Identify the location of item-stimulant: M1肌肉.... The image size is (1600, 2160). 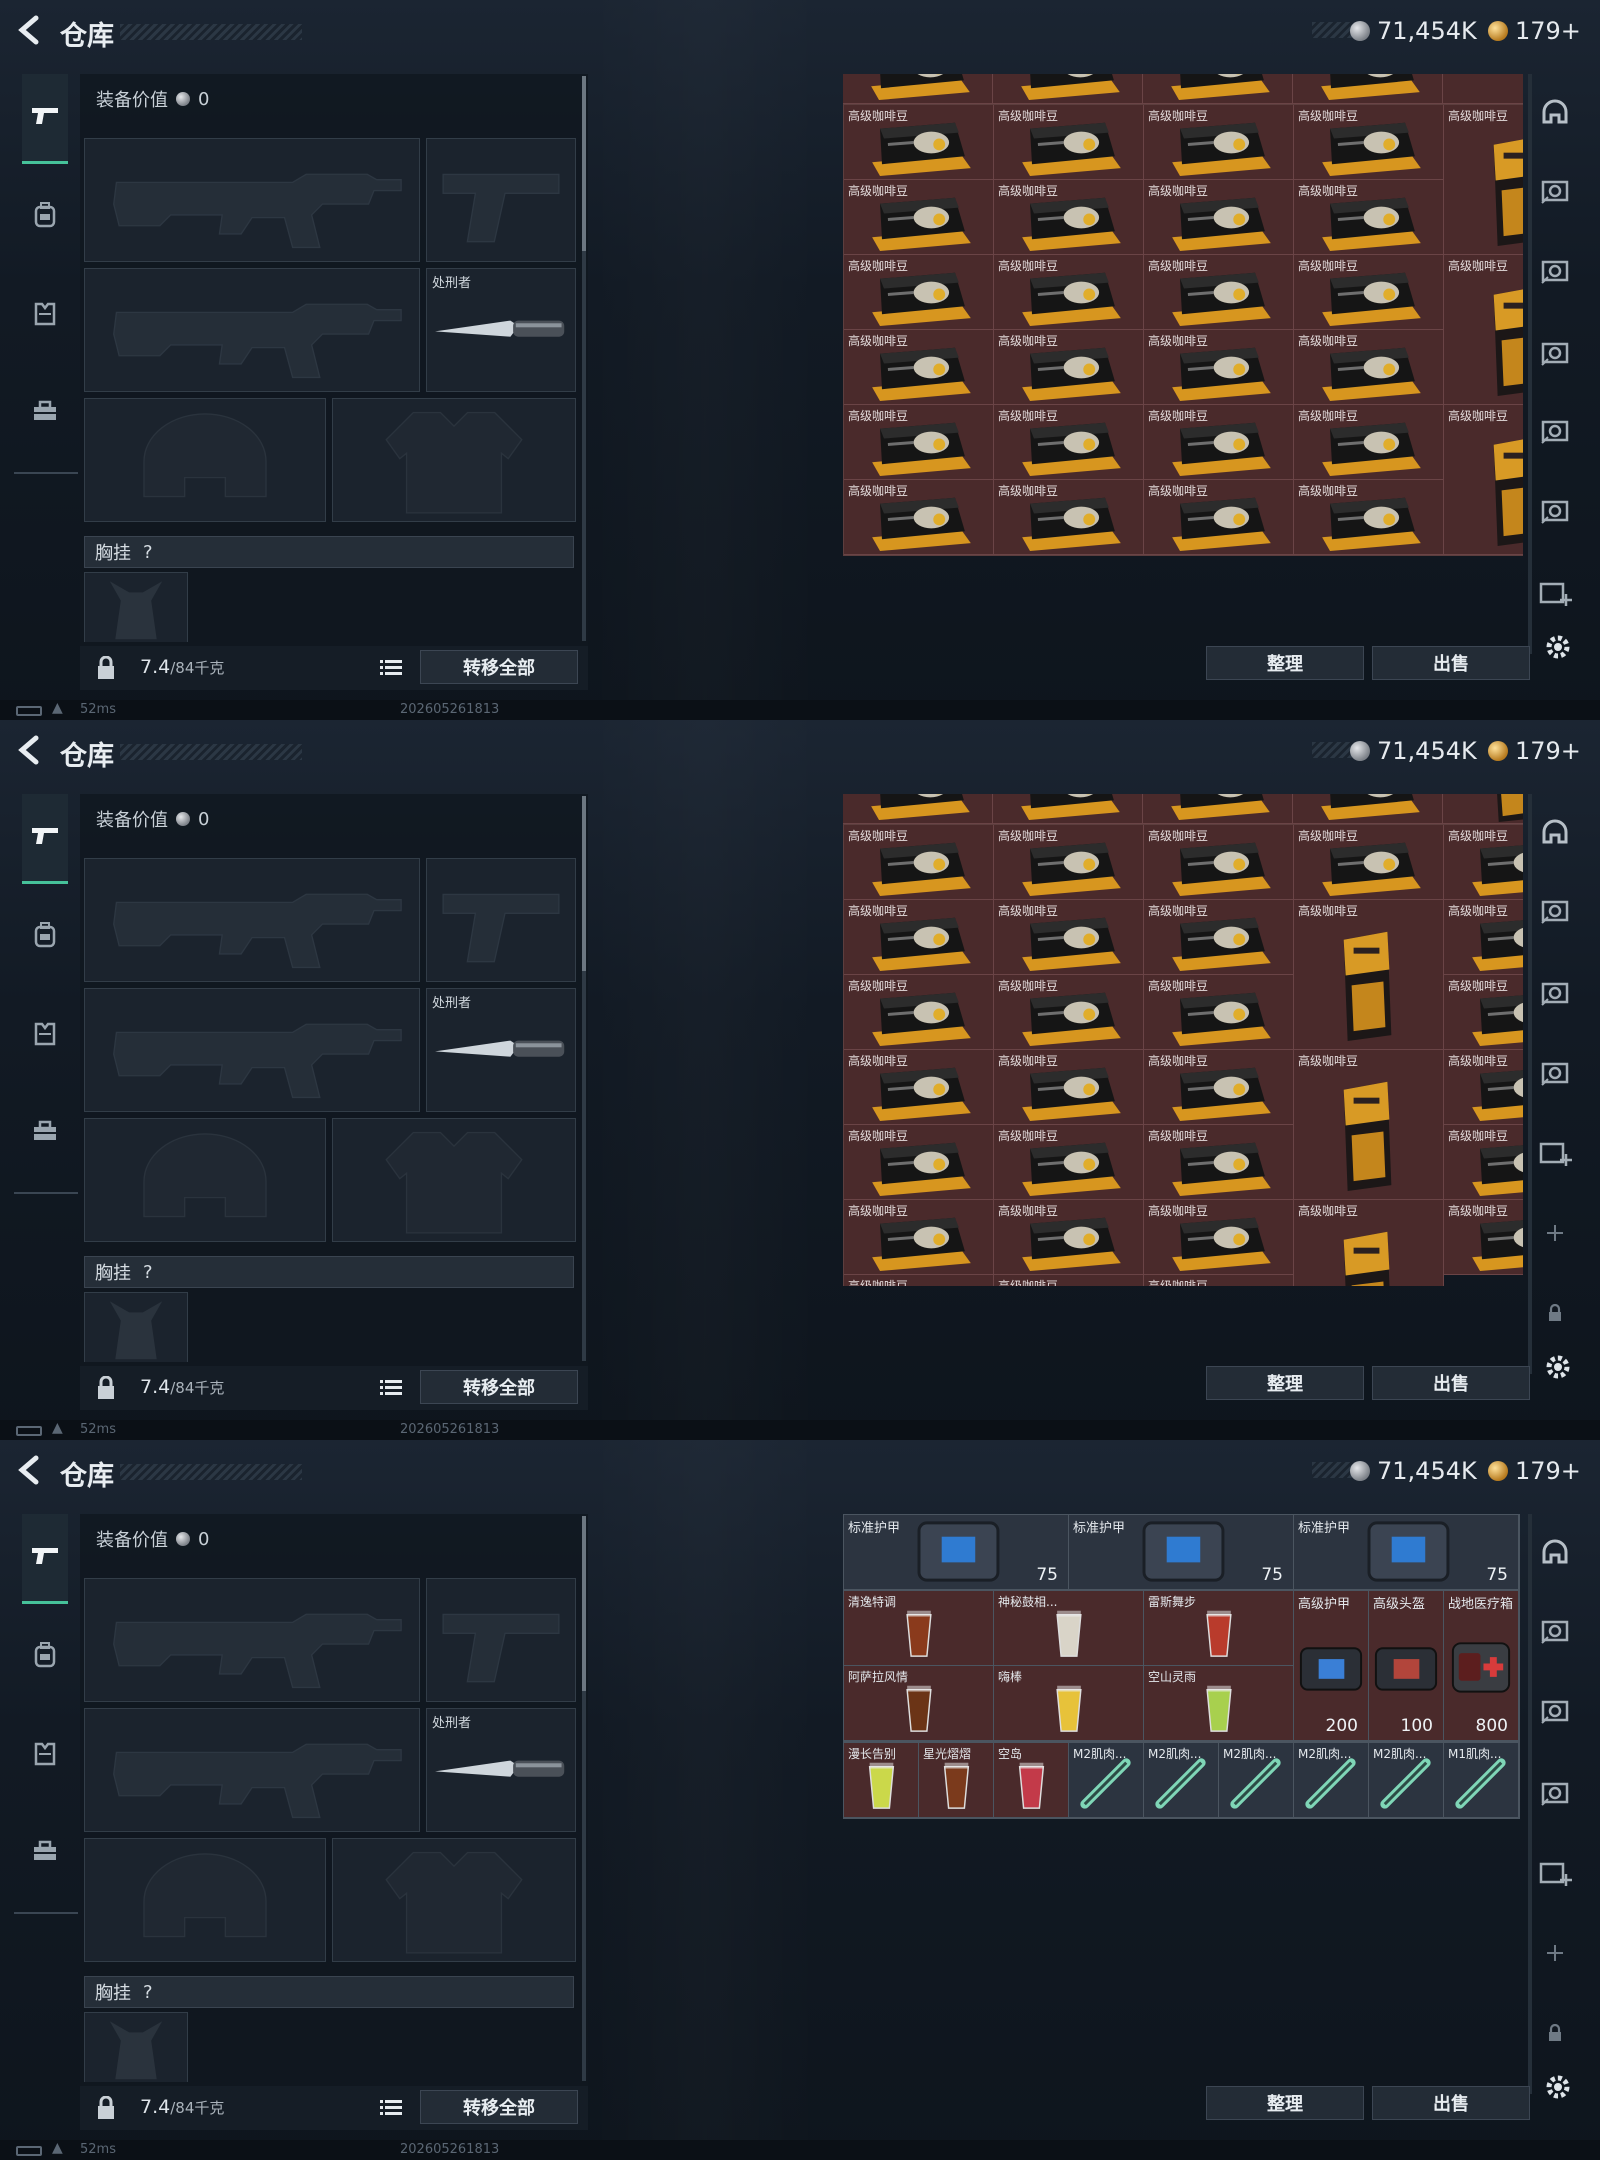
(1481, 1780).